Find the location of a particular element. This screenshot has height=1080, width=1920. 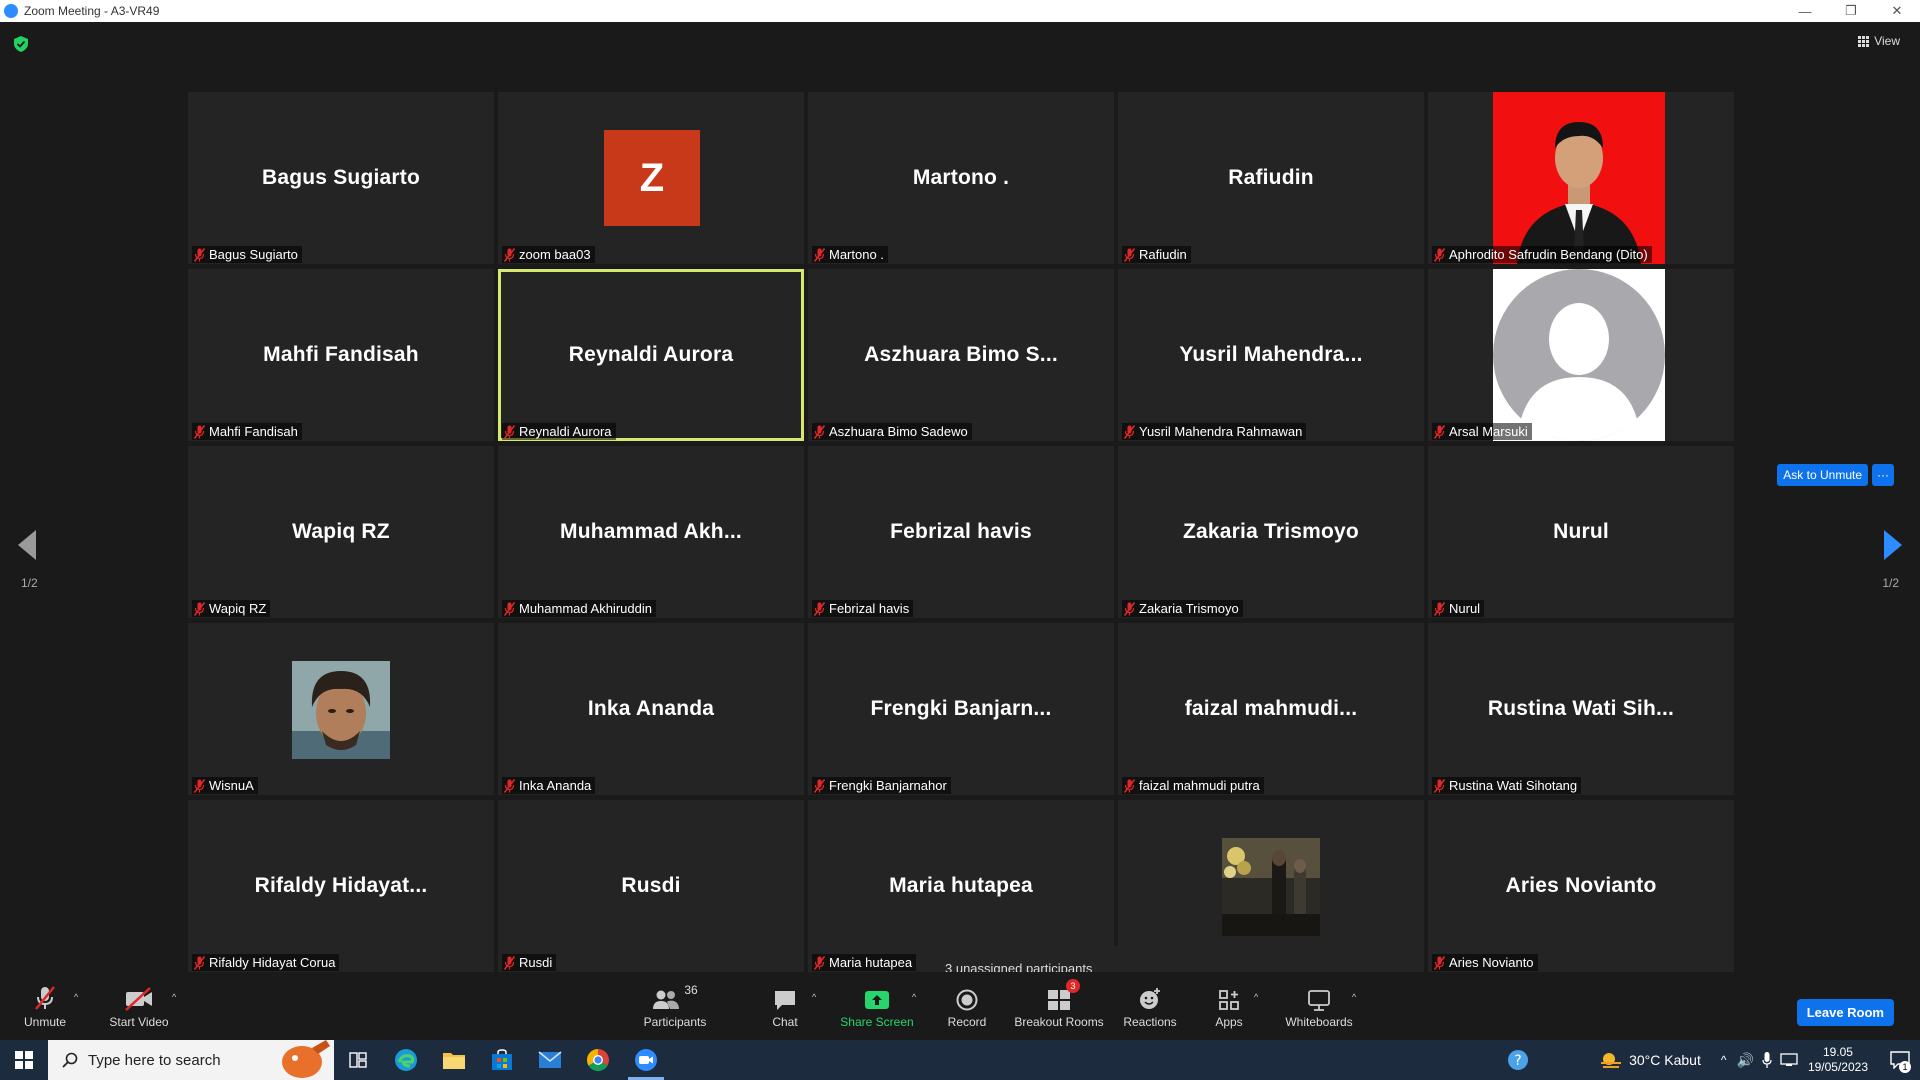

letter-avatar: Z is located at coordinates (652, 178).